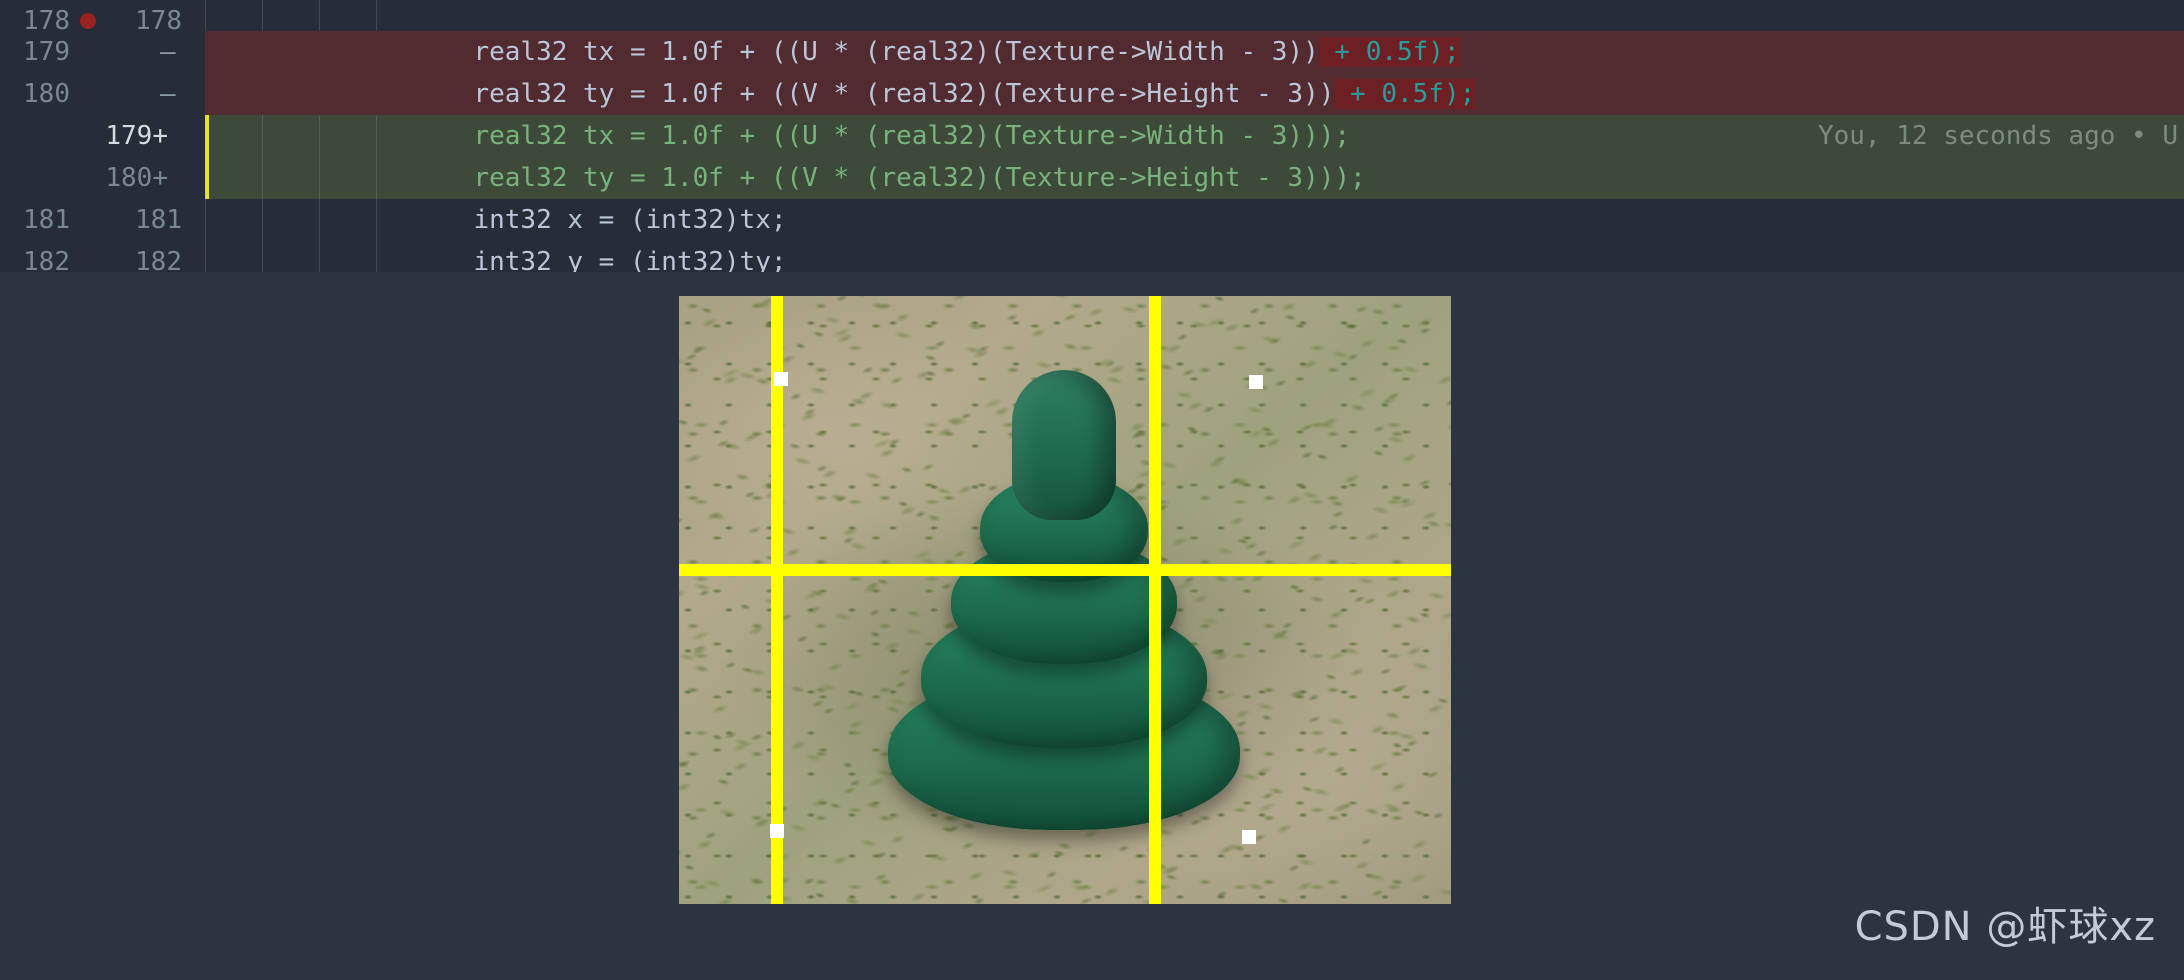  What do you see at coordinates (505, 220) in the screenshot?
I see `code-line: int32 x = (int32)tx;` at bounding box center [505, 220].